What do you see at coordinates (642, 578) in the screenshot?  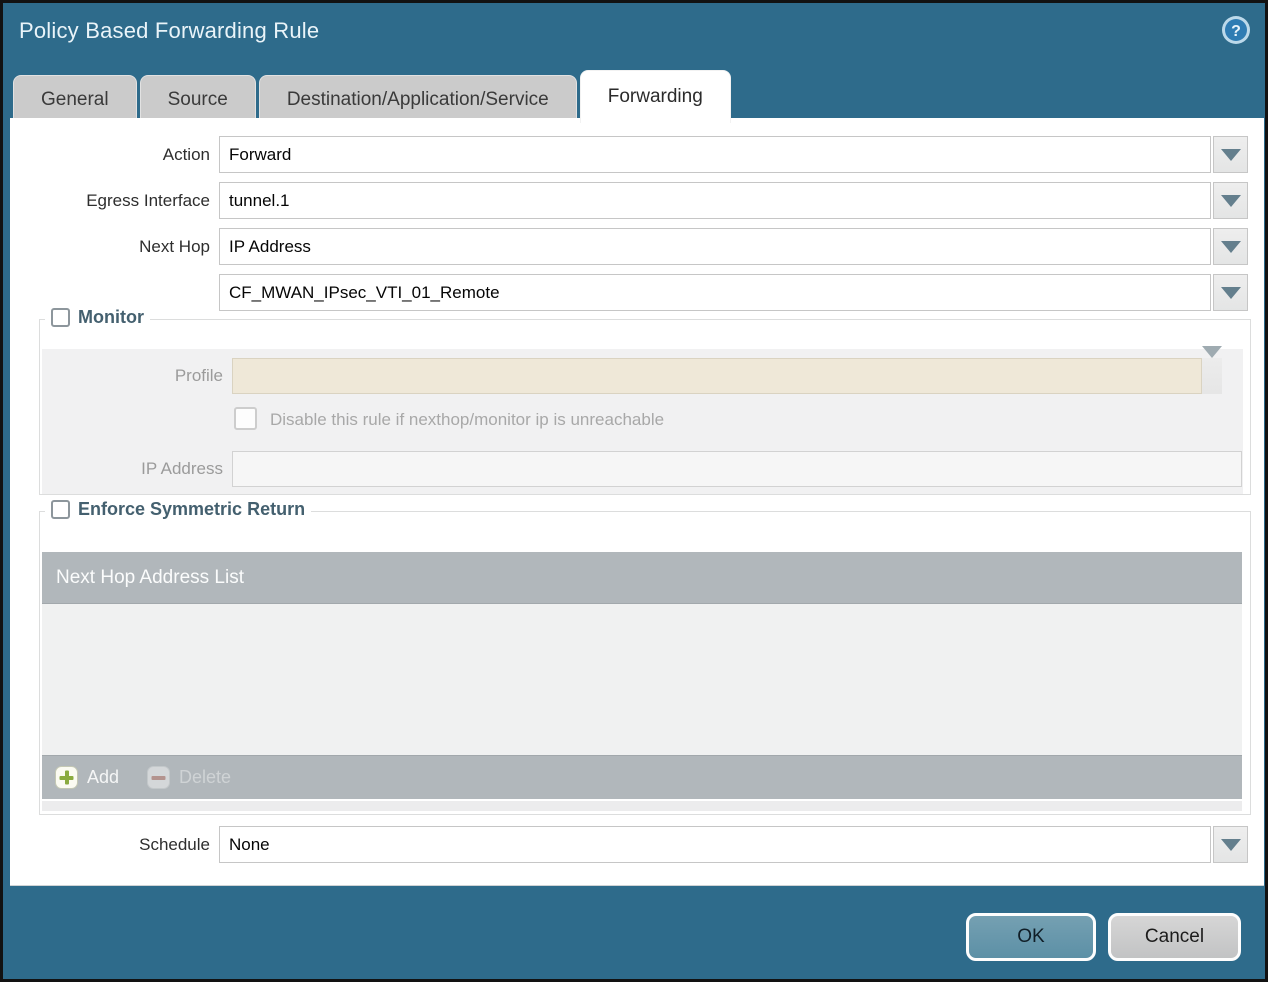 I see `next-hop-address-list-header: Next Hop Address List` at bounding box center [642, 578].